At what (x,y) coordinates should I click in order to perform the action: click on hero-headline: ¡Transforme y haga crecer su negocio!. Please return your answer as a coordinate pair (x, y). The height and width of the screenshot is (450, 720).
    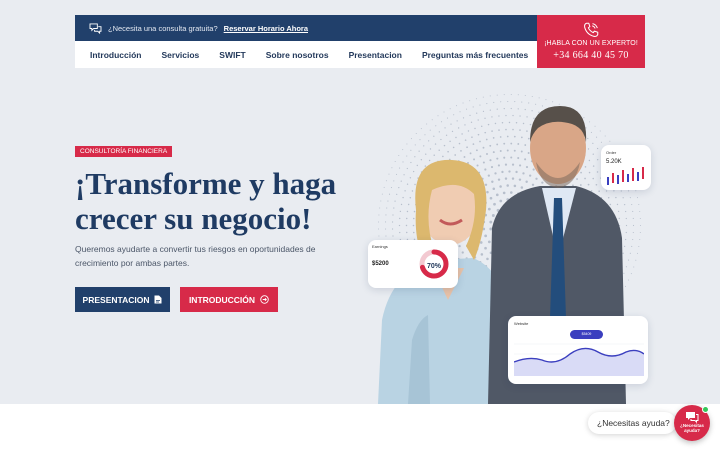
    Looking at the image, I should click on (206, 201).